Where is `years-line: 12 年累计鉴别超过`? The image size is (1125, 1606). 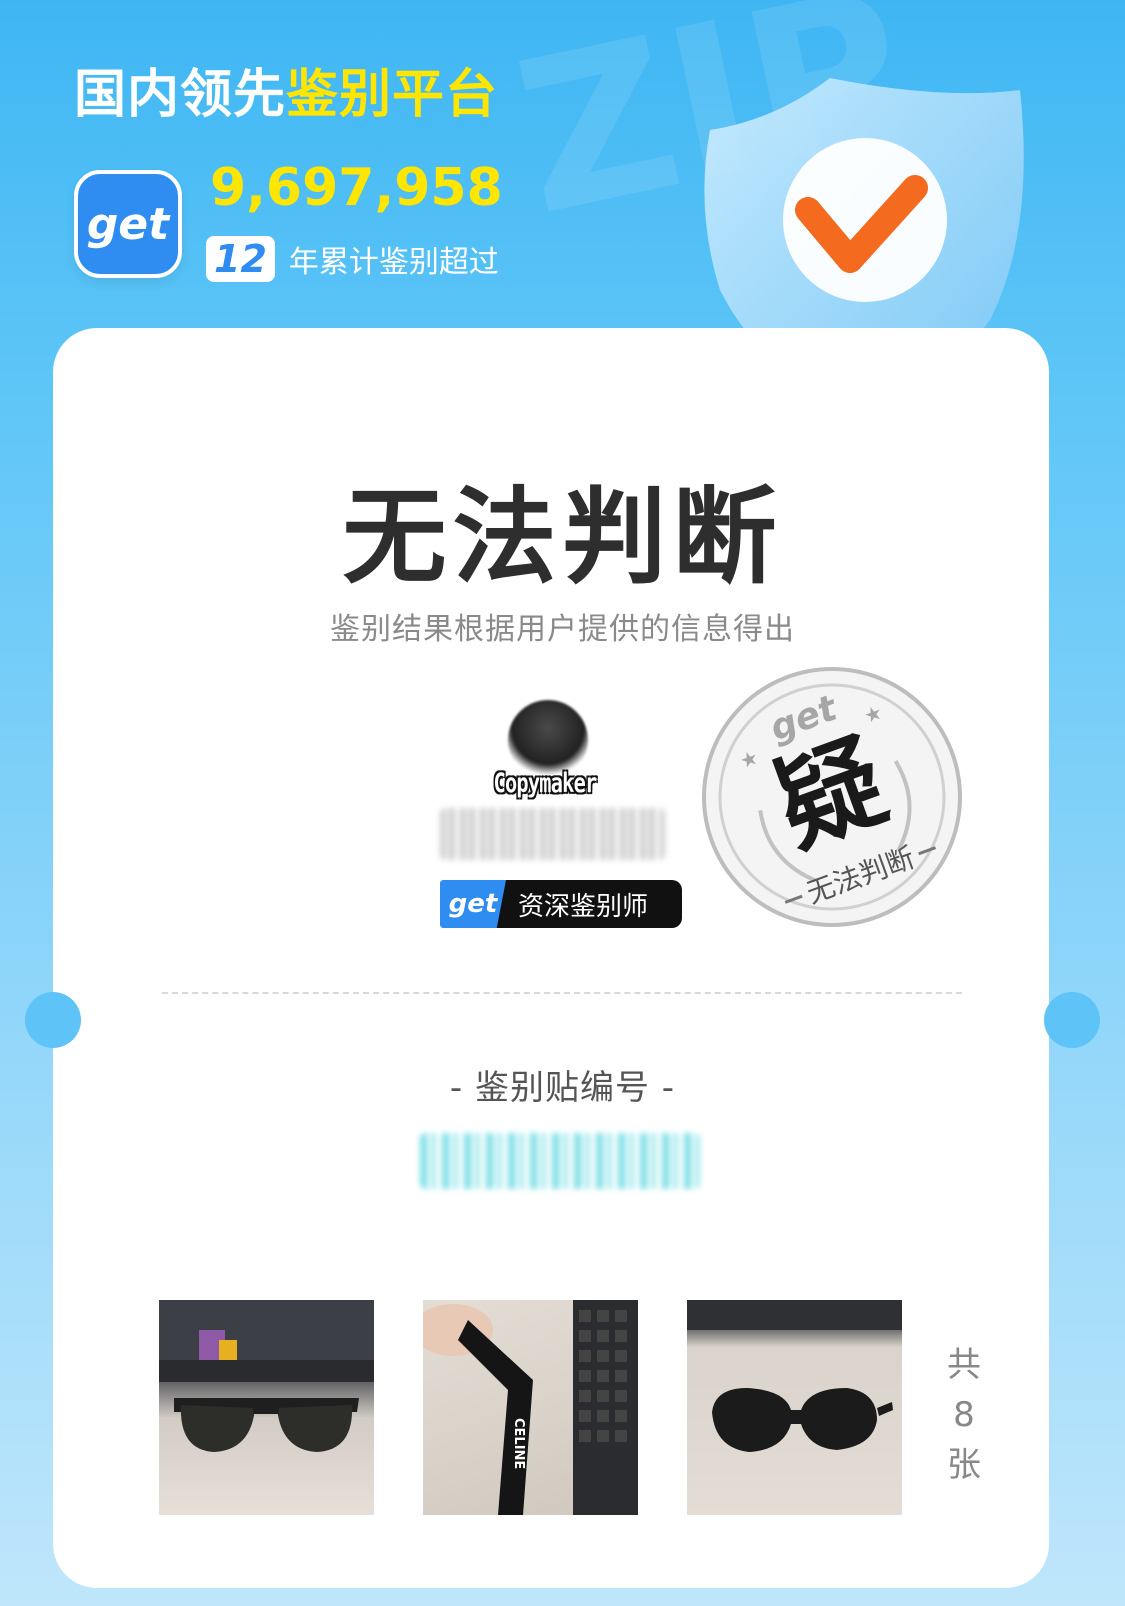
years-line: 12 年累计鉴别超过 is located at coordinates (352, 259).